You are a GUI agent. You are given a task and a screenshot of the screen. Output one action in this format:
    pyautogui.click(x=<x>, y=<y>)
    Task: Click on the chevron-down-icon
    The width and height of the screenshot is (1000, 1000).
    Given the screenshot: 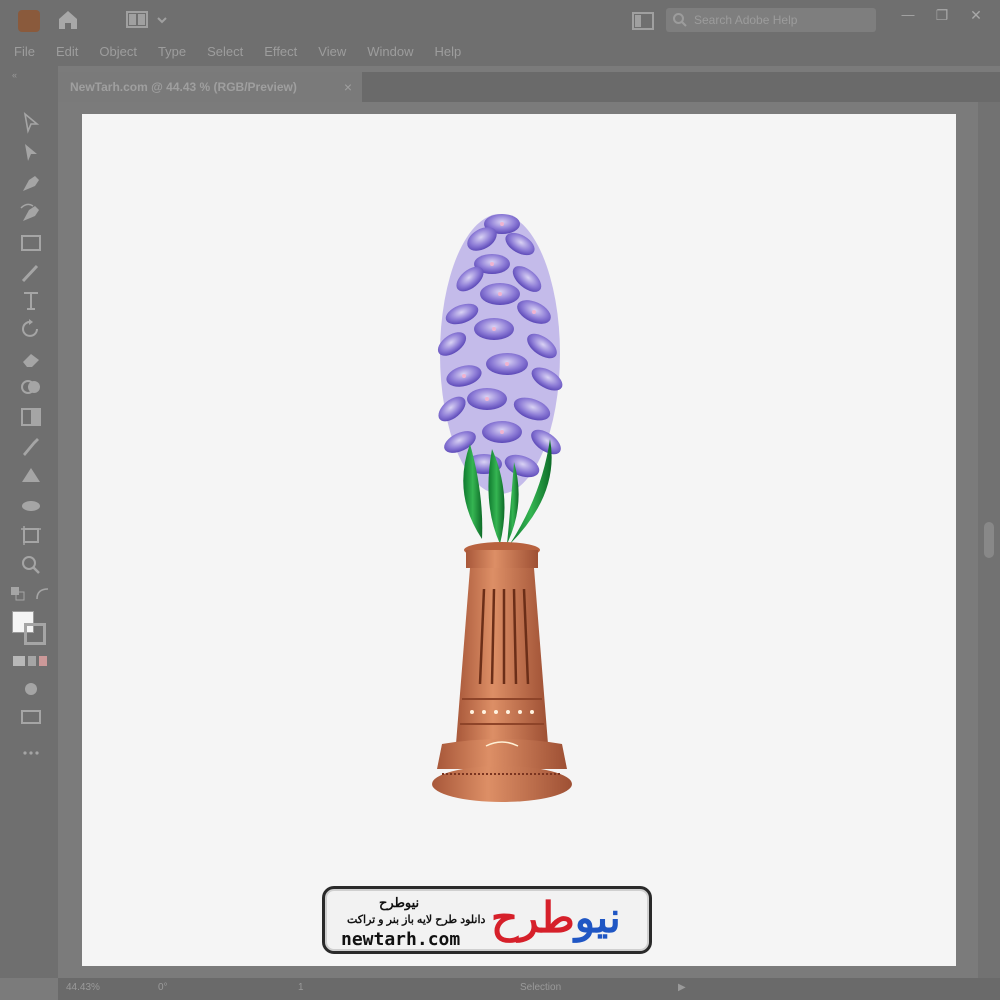 What is the action you would take?
    pyautogui.click(x=162, y=20)
    